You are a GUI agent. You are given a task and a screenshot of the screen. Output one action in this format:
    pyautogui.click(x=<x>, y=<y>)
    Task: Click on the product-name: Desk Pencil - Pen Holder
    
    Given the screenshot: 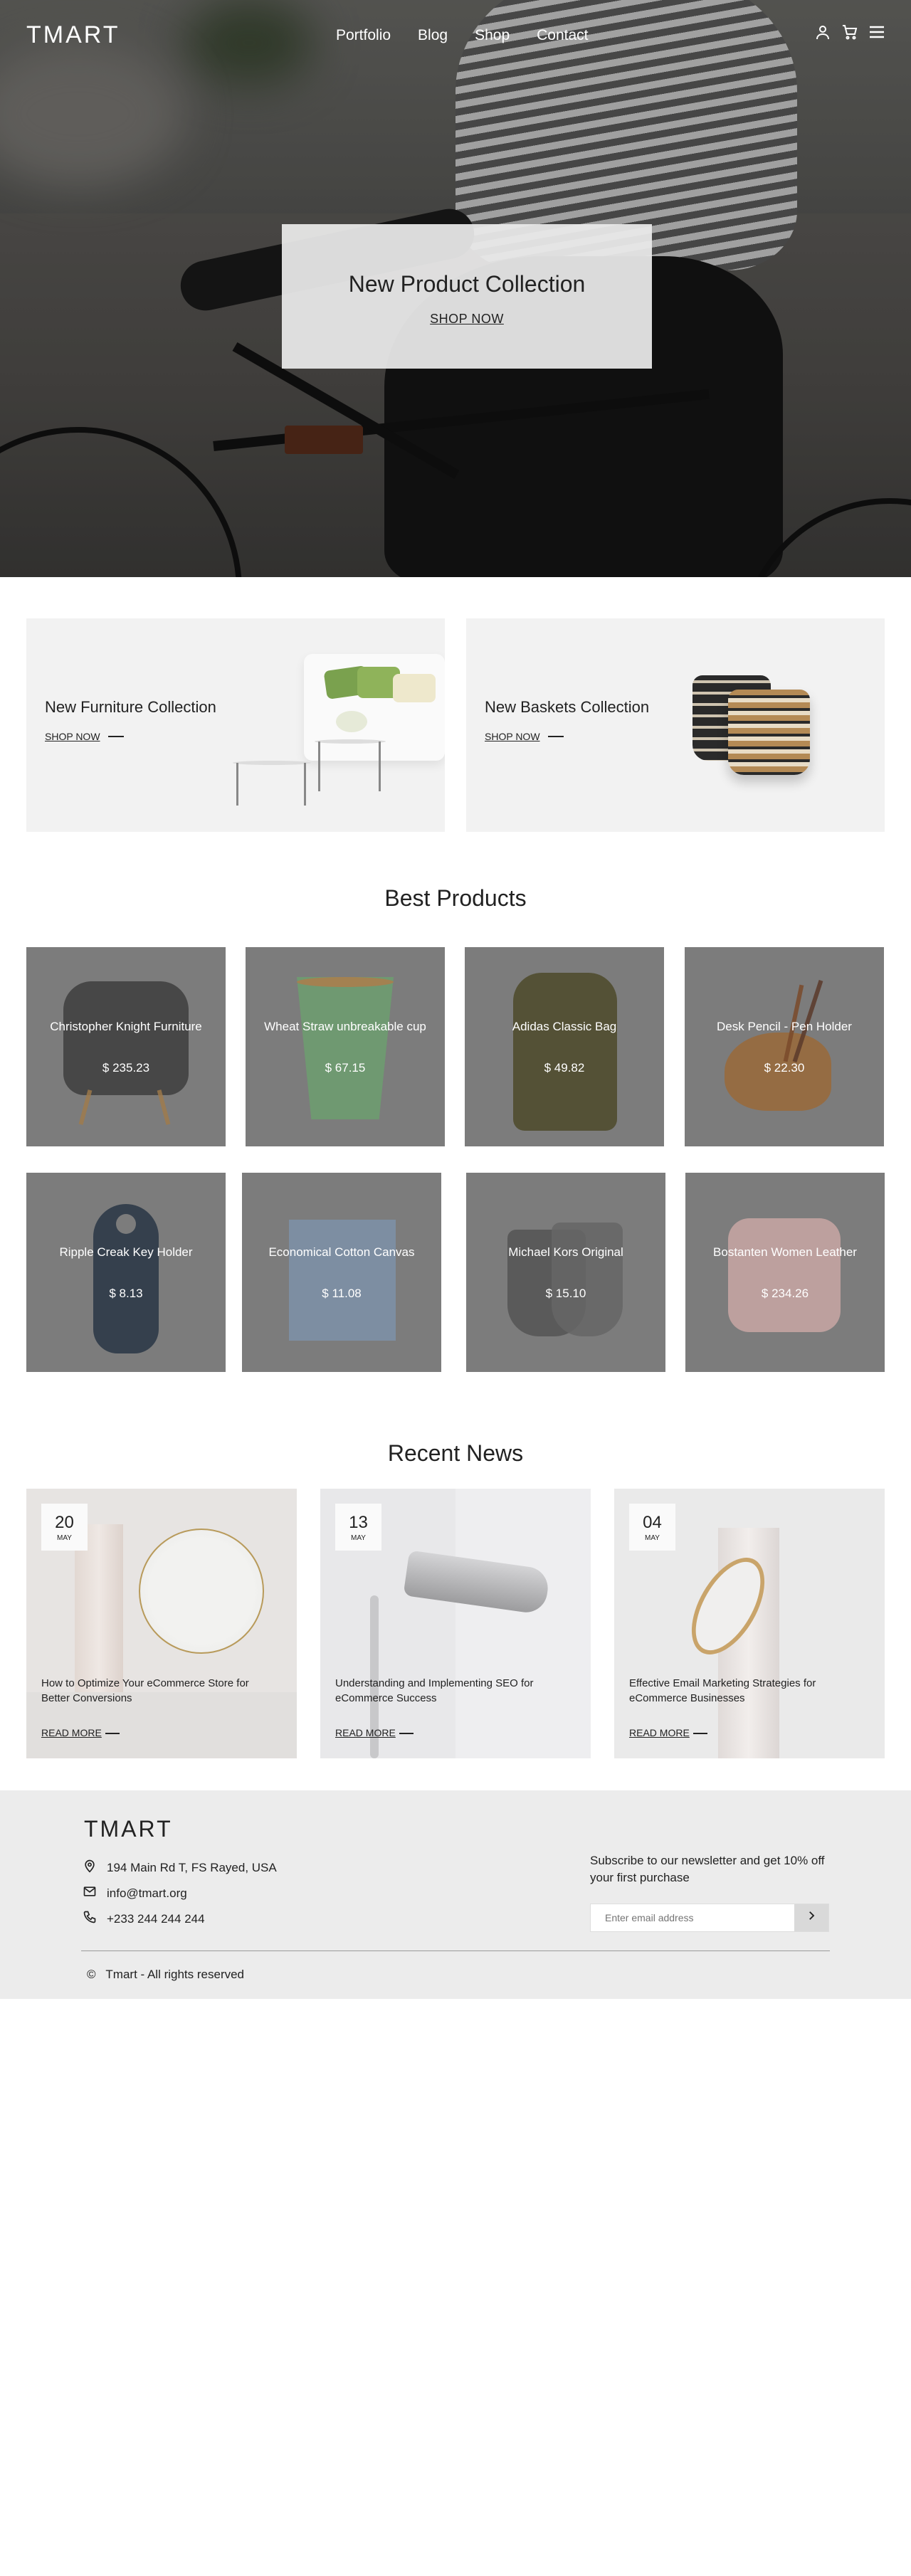 What is the action you would take?
    pyautogui.click(x=784, y=1026)
    